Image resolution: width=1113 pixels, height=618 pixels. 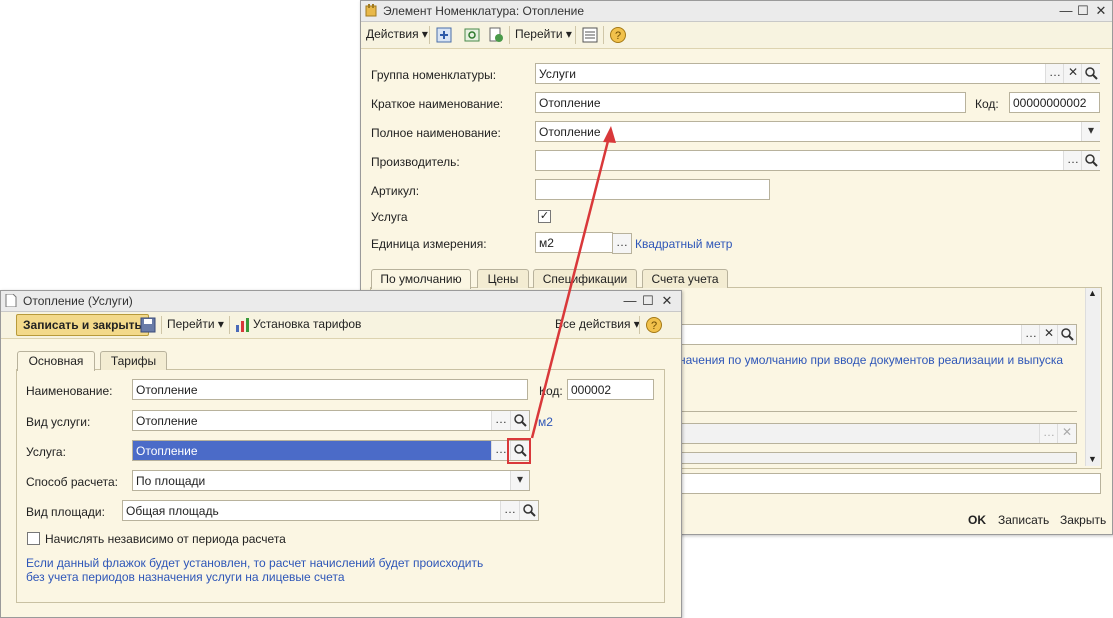 I want to click on tariffs-button: Установка тарифов, so click(x=307, y=324).